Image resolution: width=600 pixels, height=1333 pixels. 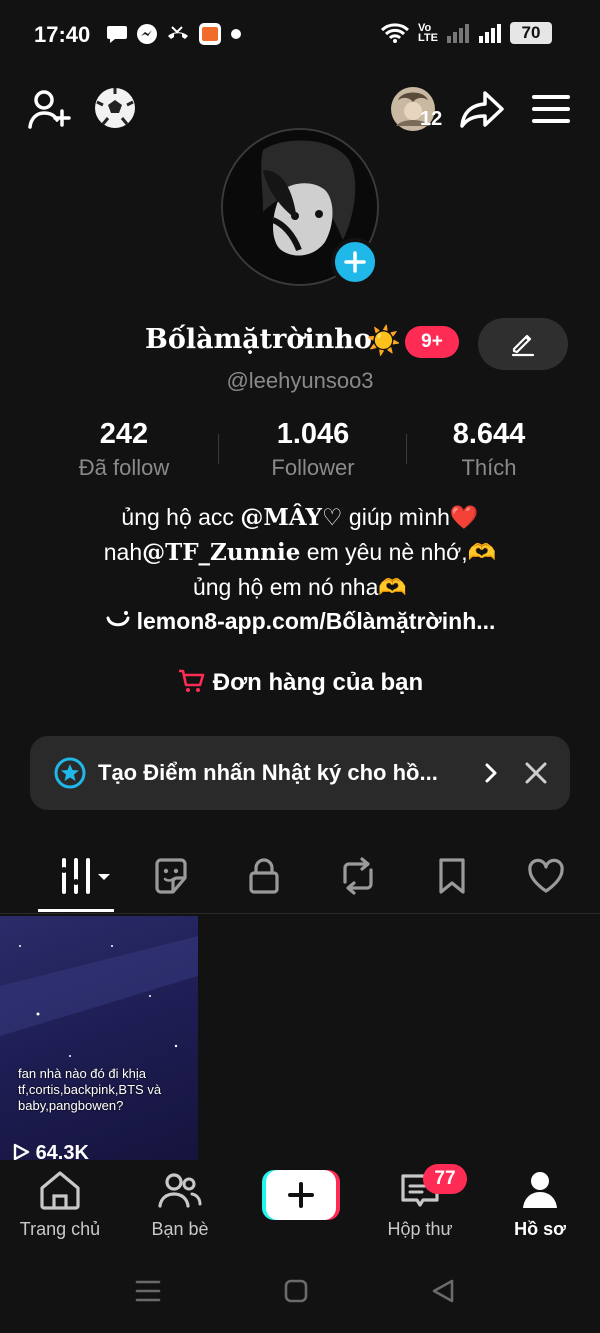 I want to click on recent-apps-icon, so click(x=148, y=1291).